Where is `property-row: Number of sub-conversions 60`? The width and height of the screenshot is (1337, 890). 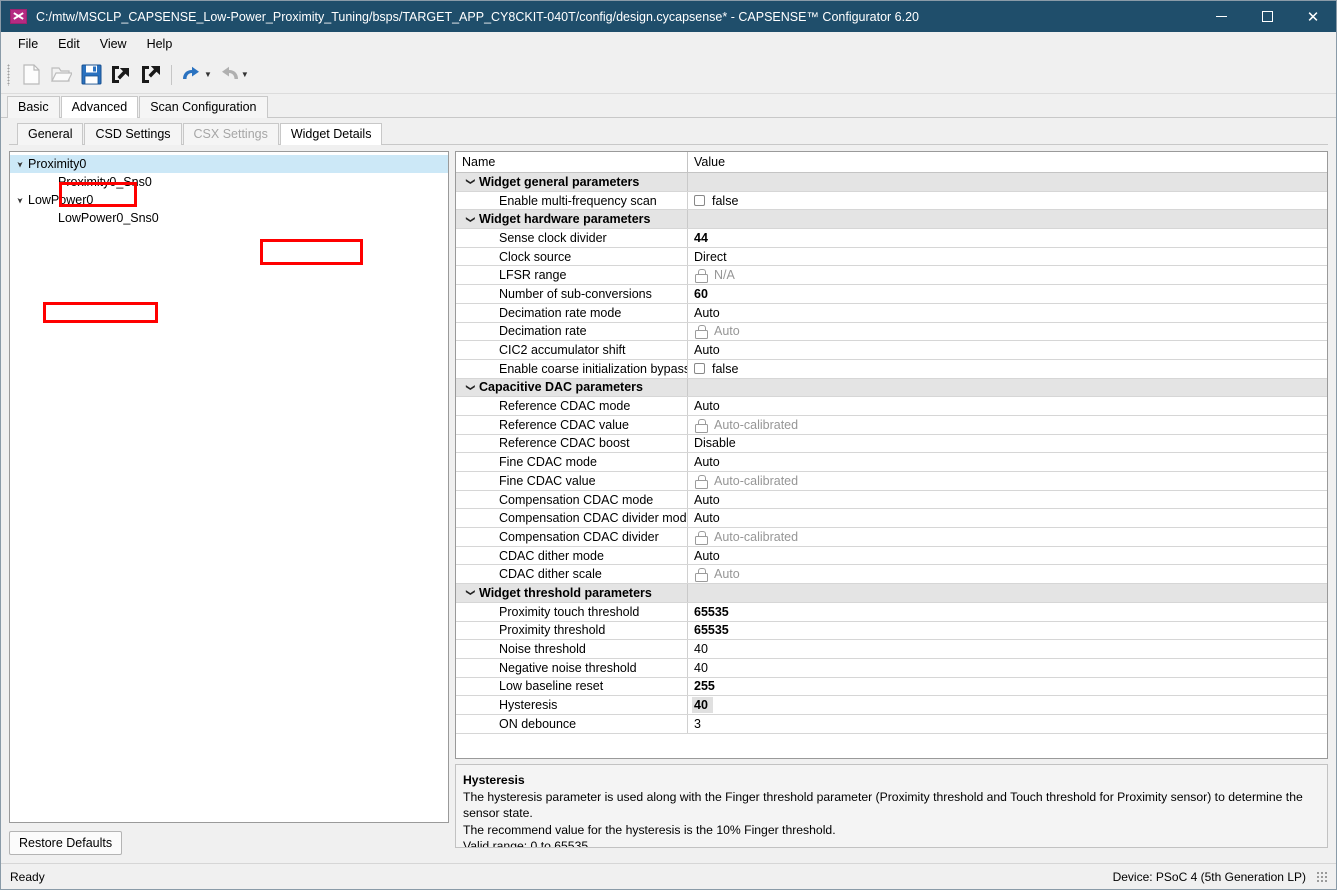 property-row: Number of sub-conversions 60 is located at coordinates (891, 294).